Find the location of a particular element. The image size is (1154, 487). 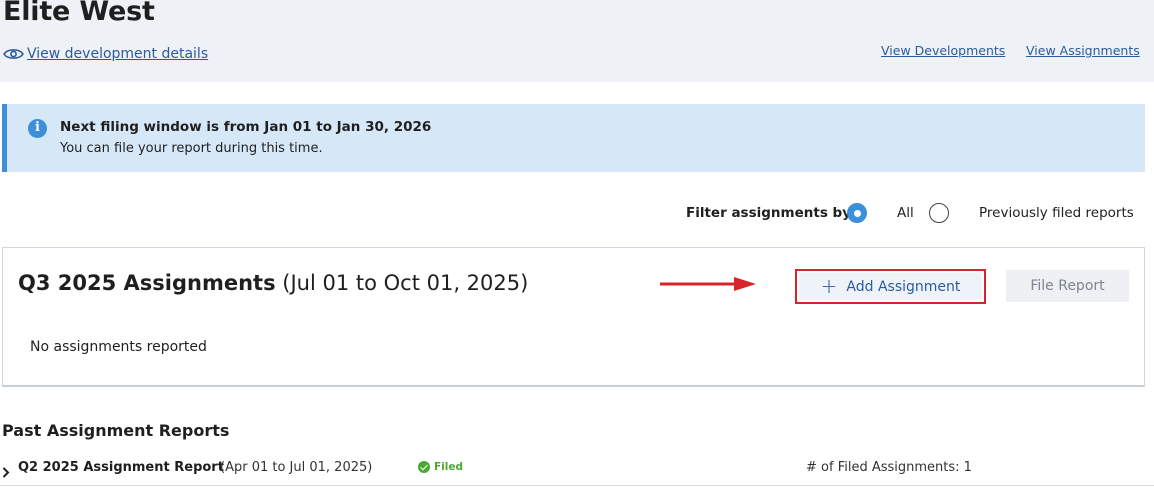

check-circle-icon is located at coordinates (424, 467).